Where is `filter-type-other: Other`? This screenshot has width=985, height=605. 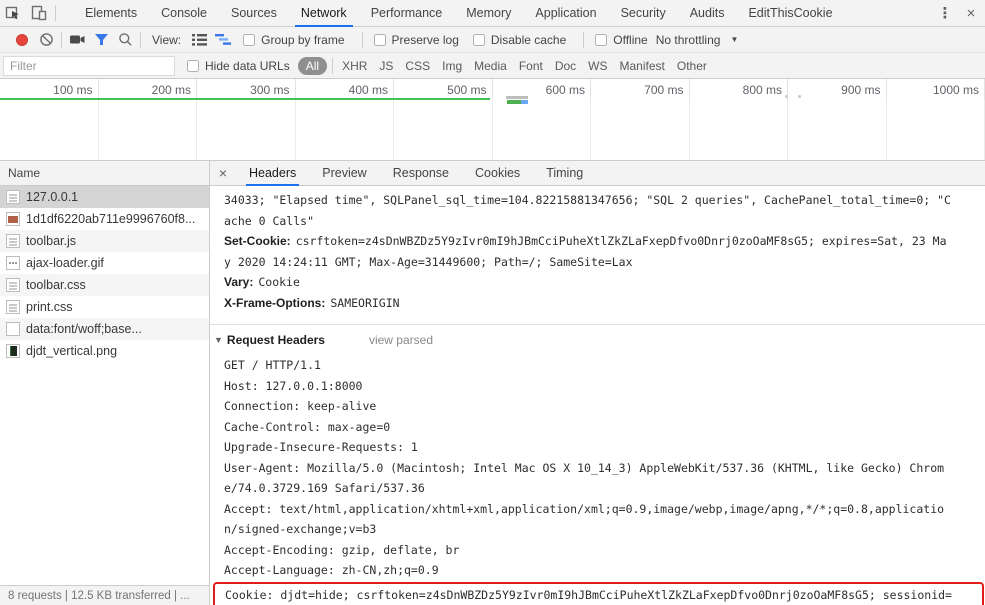 filter-type-other: Other is located at coordinates (692, 66).